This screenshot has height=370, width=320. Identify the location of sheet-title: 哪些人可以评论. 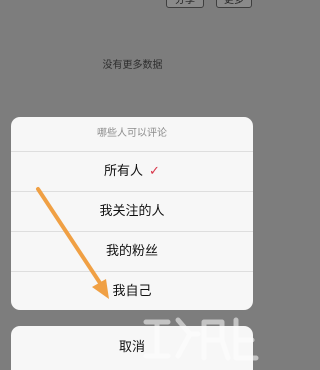
(132, 134).